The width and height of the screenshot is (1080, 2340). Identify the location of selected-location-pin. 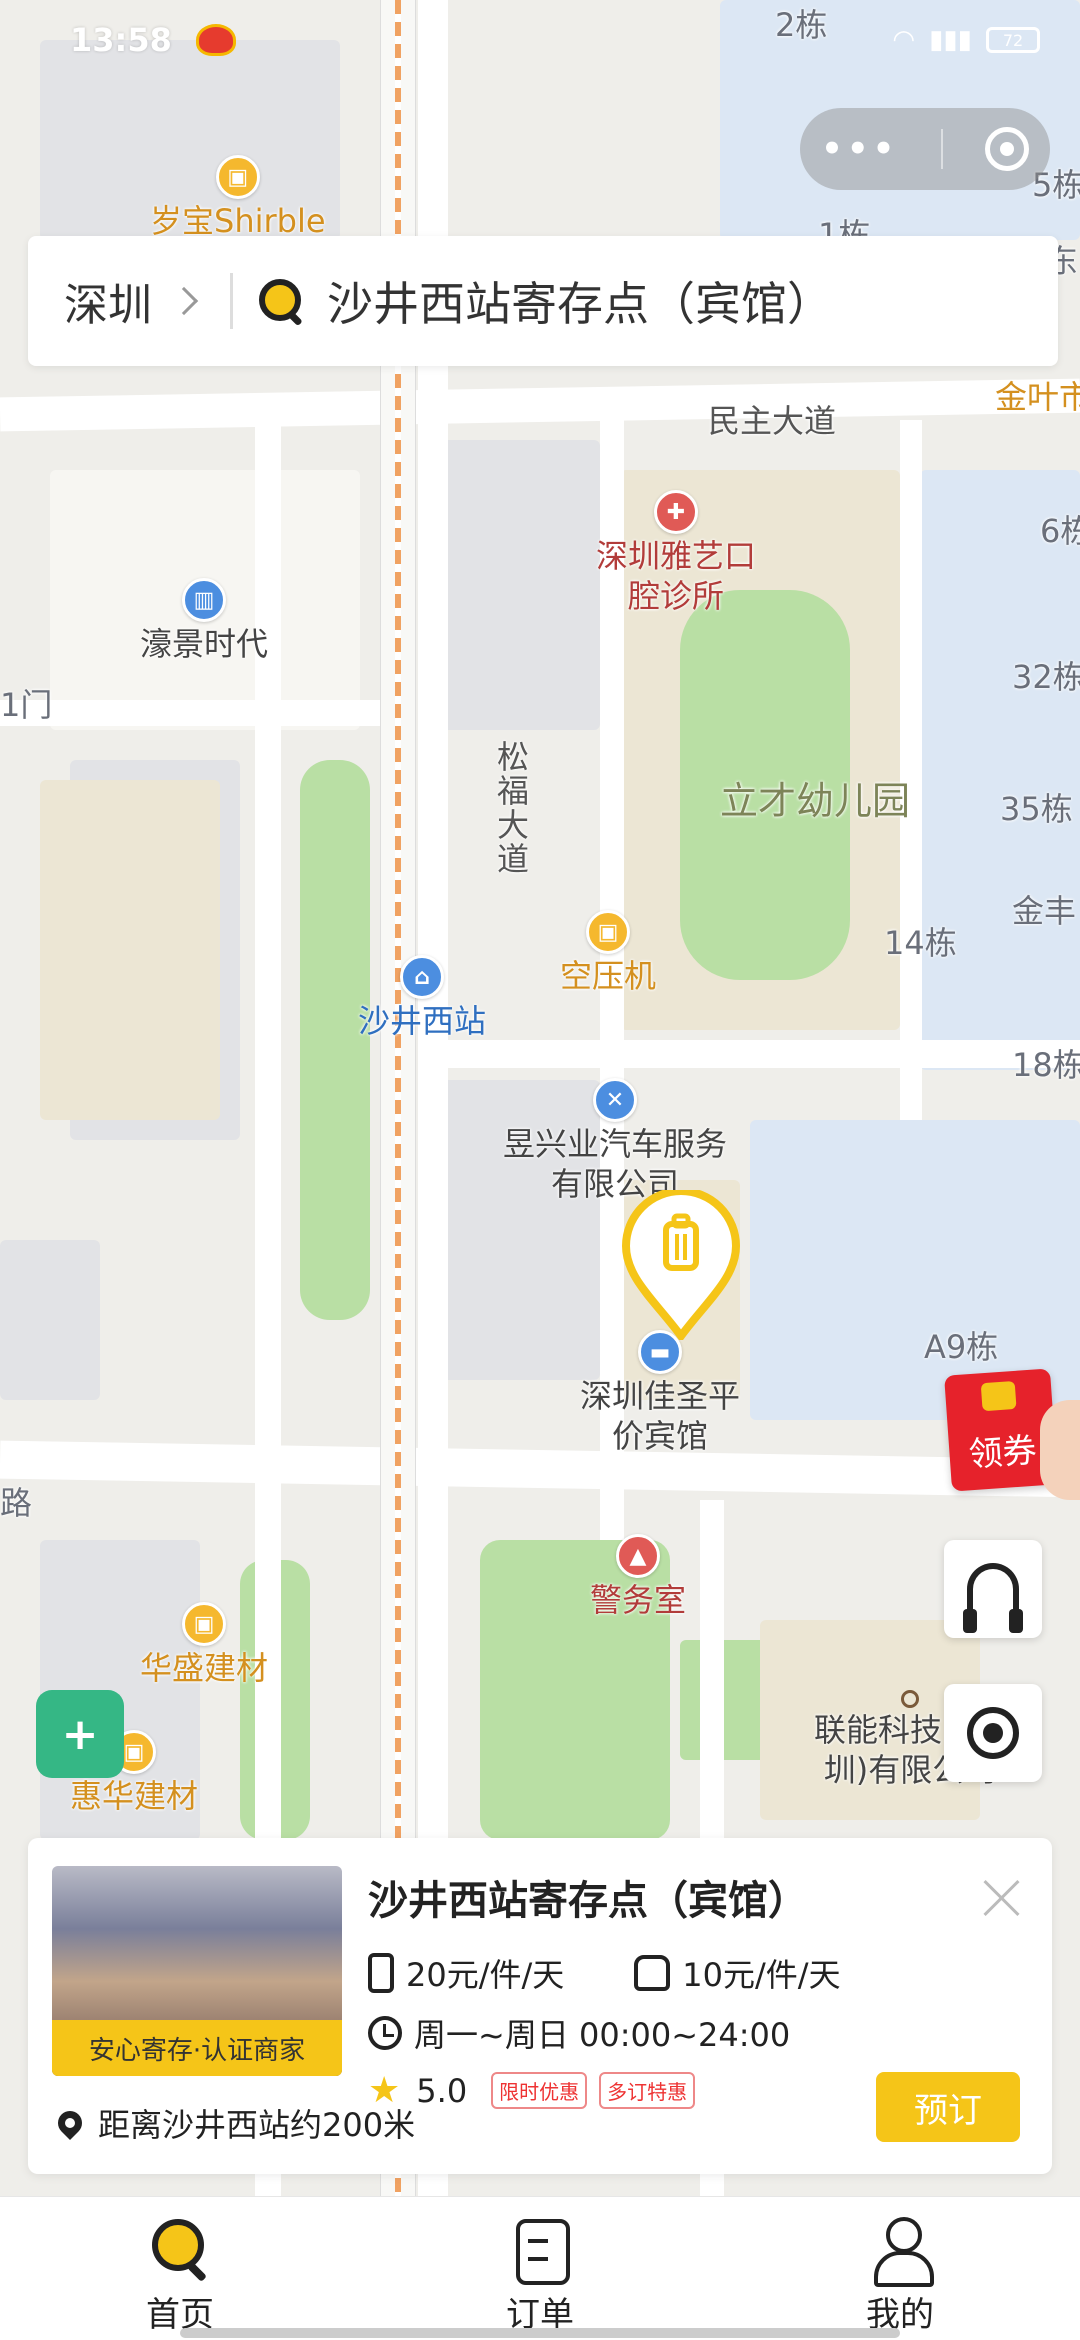
(681, 1265).